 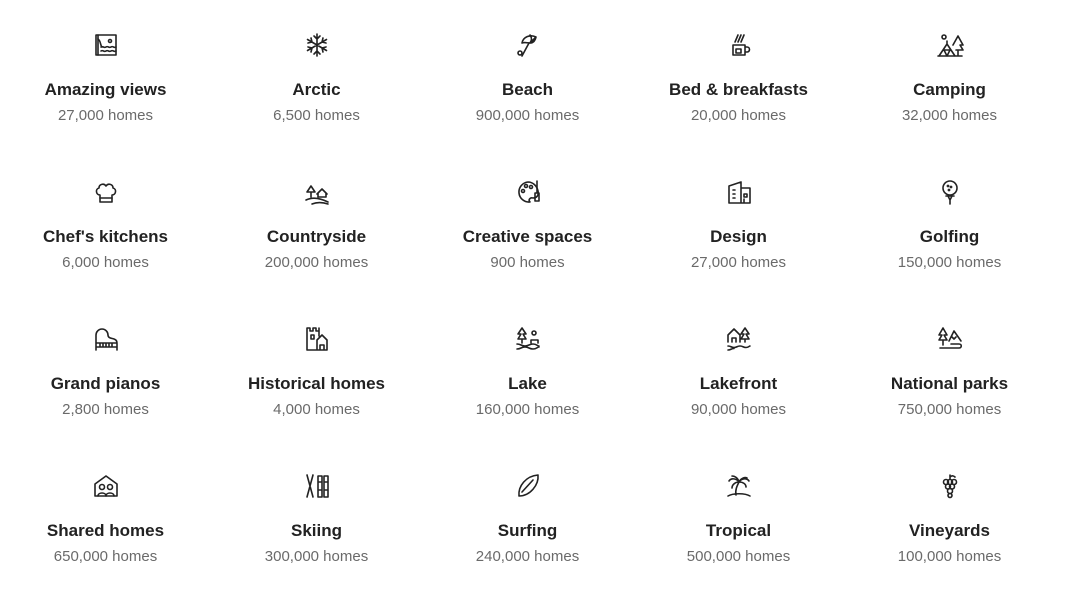 I want to click on category-creative-spaces: Creative spaces 900 homes, so click(x=527, y=220).